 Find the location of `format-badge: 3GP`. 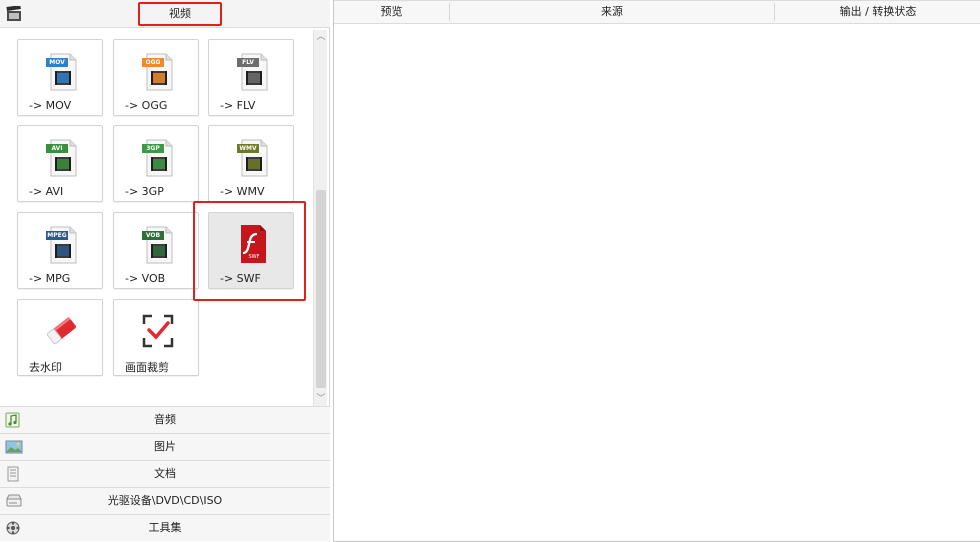

format-badge: 3GP is located at coordinates (153, 148).